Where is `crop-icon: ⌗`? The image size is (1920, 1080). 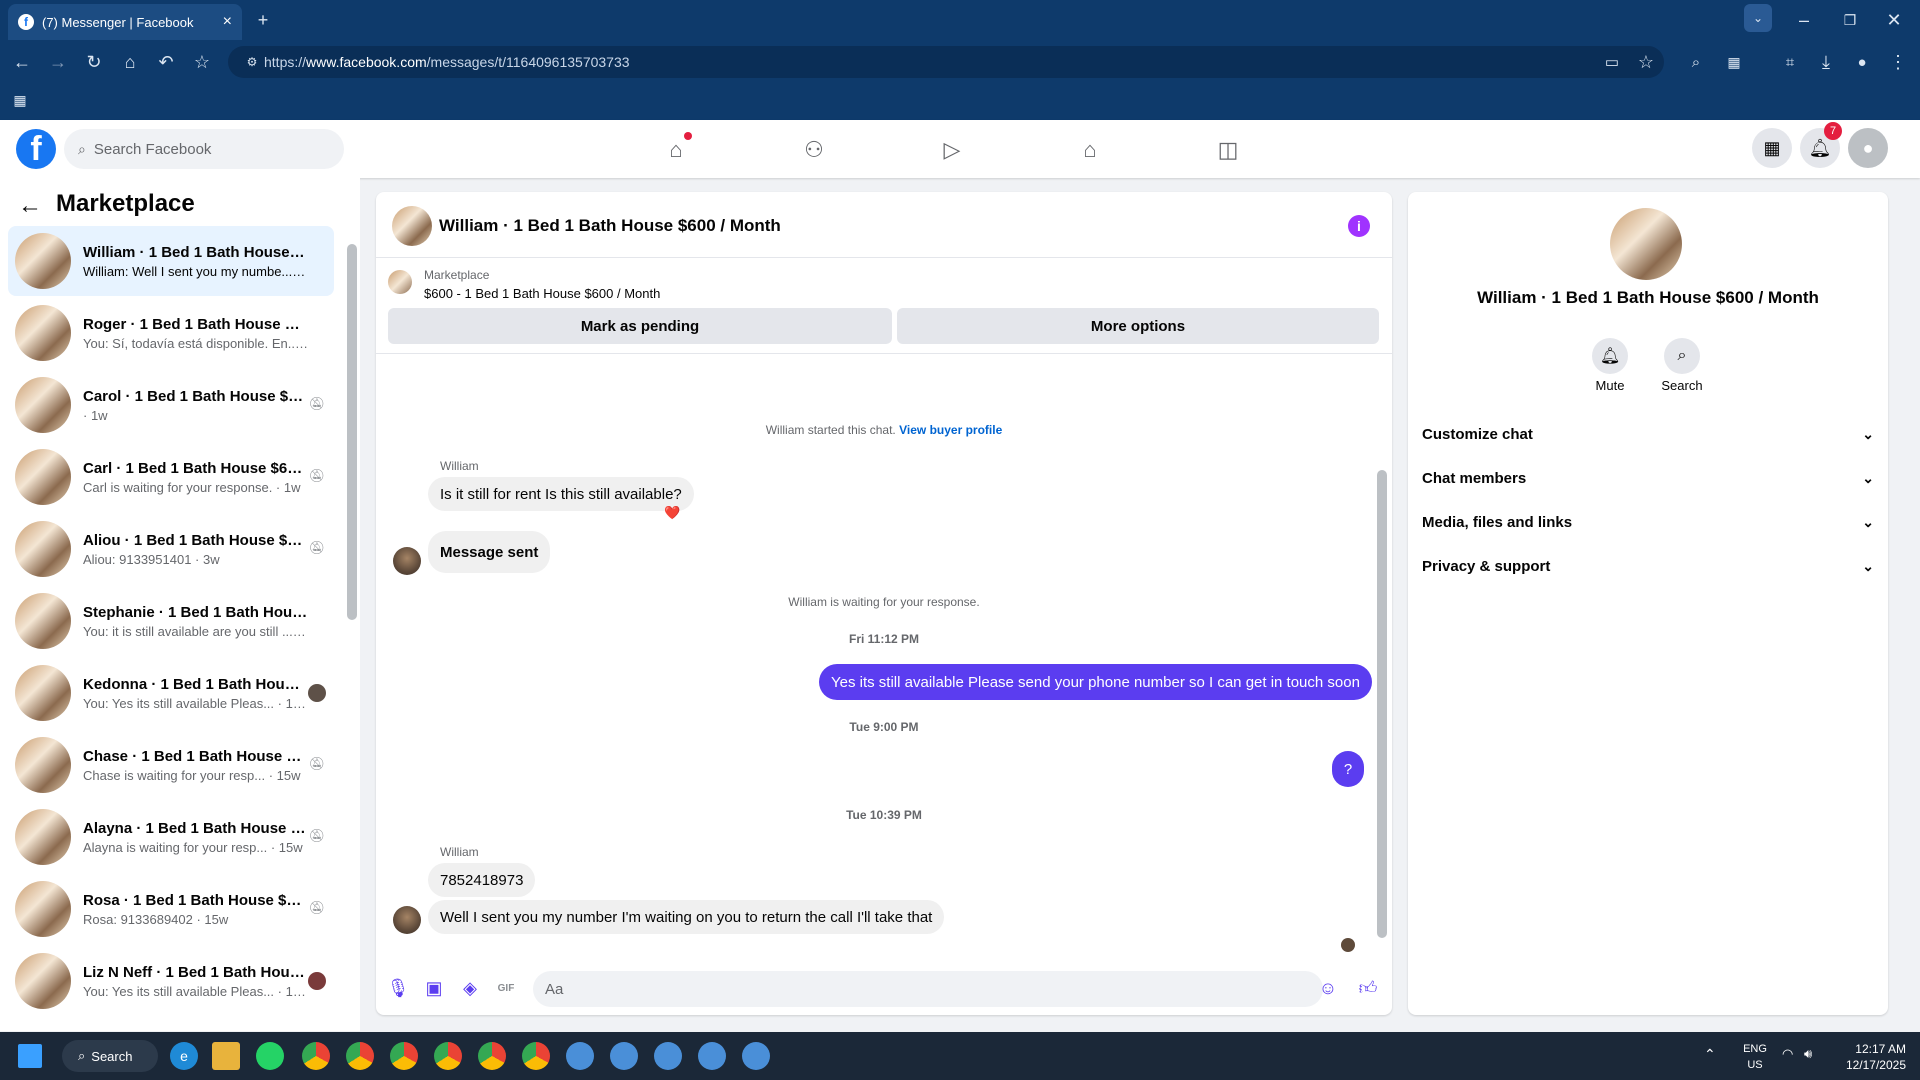
crop-icon: ⌗ is located at coordinates (1790, 62).